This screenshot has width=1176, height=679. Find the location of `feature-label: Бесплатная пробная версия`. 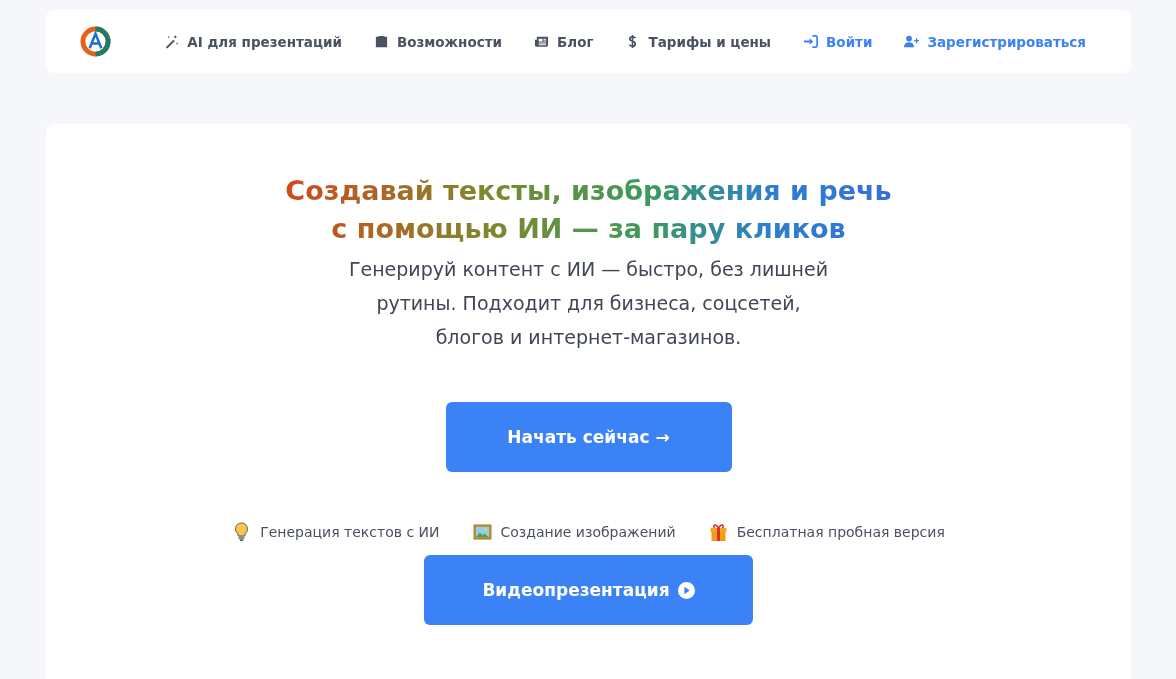

feature-label: Бесплатная пробная версия is located at coordinates (840, 532).